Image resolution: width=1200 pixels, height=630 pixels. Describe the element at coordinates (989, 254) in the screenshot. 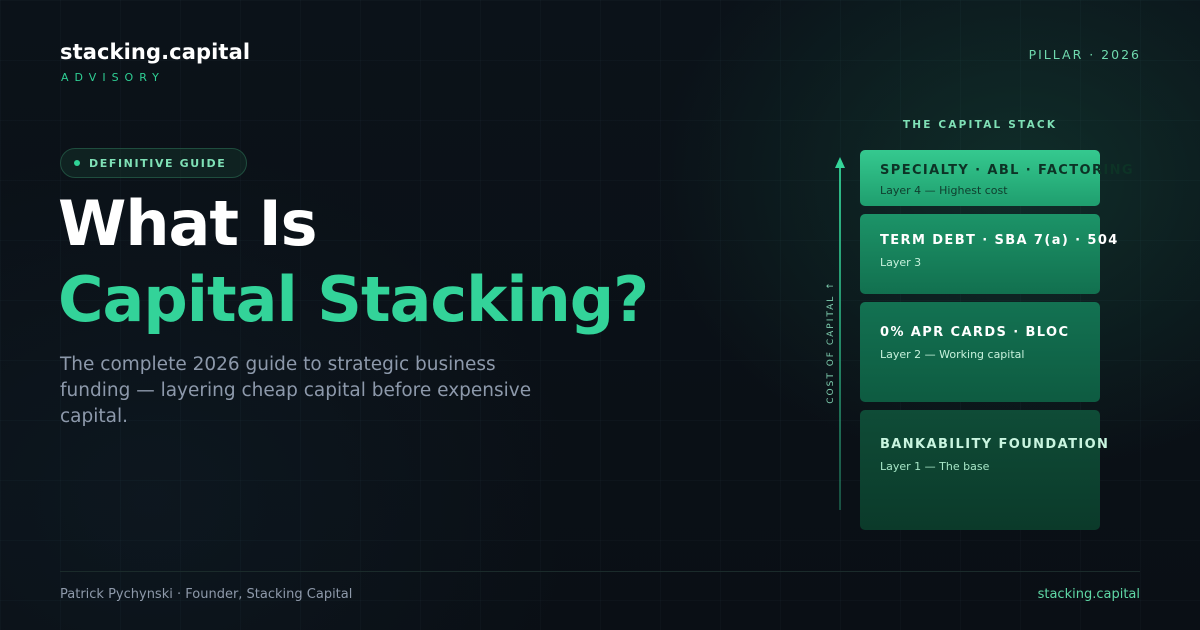

I see `stack-layer-3: TERM DEBT · SBA 7(a) · 504 Layer 3` at that location.